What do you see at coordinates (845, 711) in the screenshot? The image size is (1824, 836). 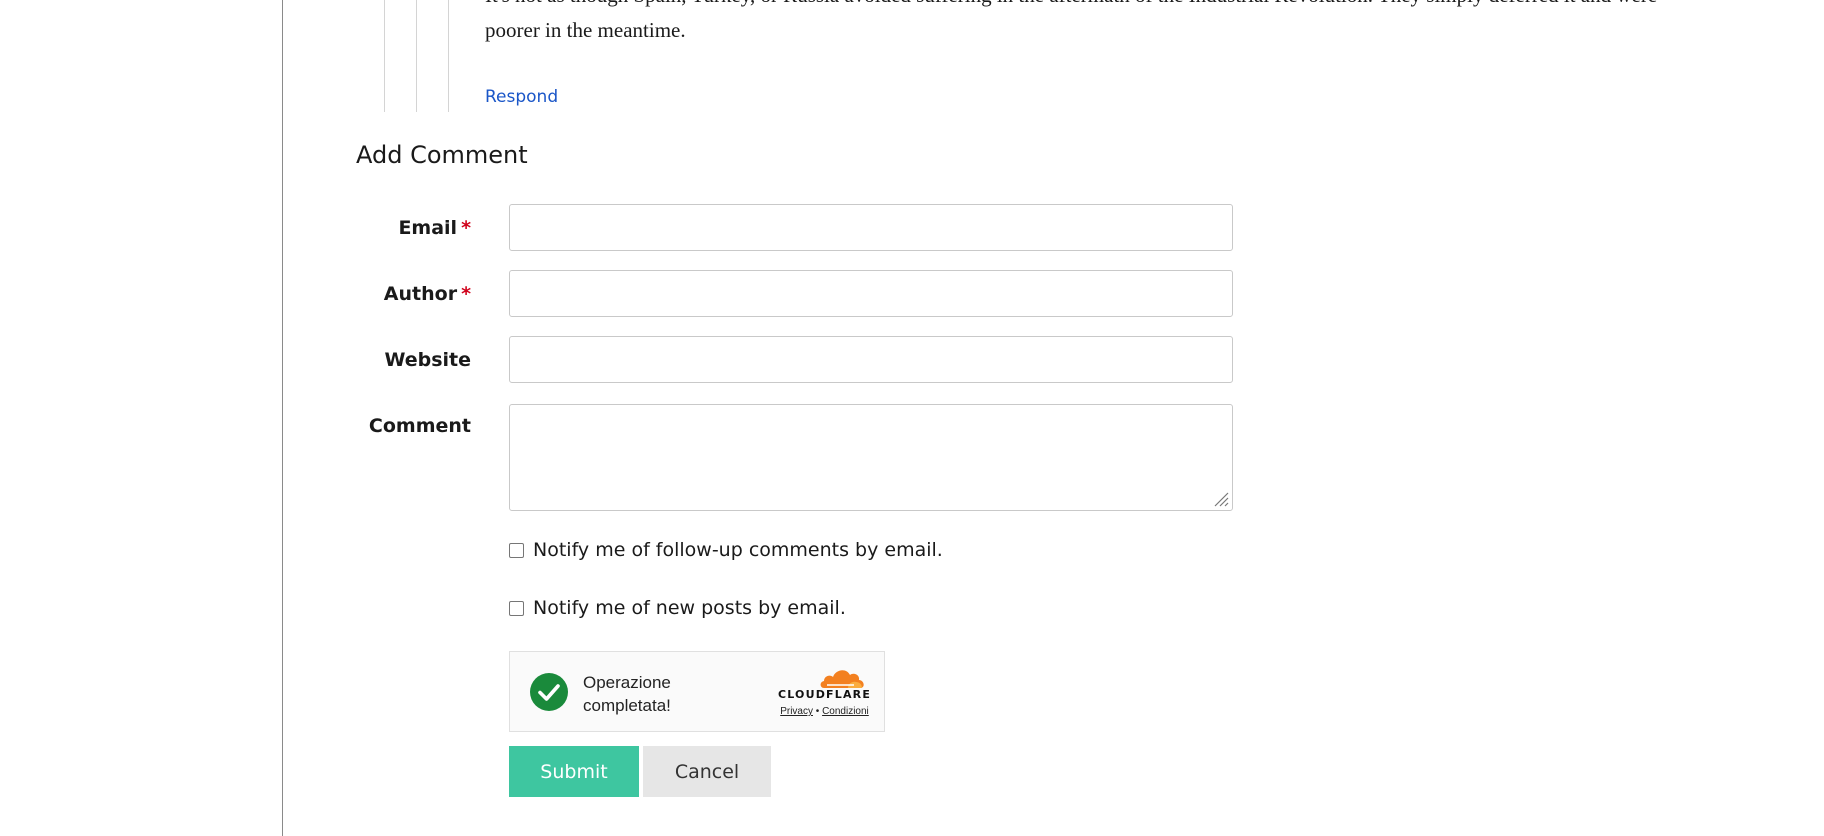 I see `terms-link: Condizioni` at bounding box center [845, 711].